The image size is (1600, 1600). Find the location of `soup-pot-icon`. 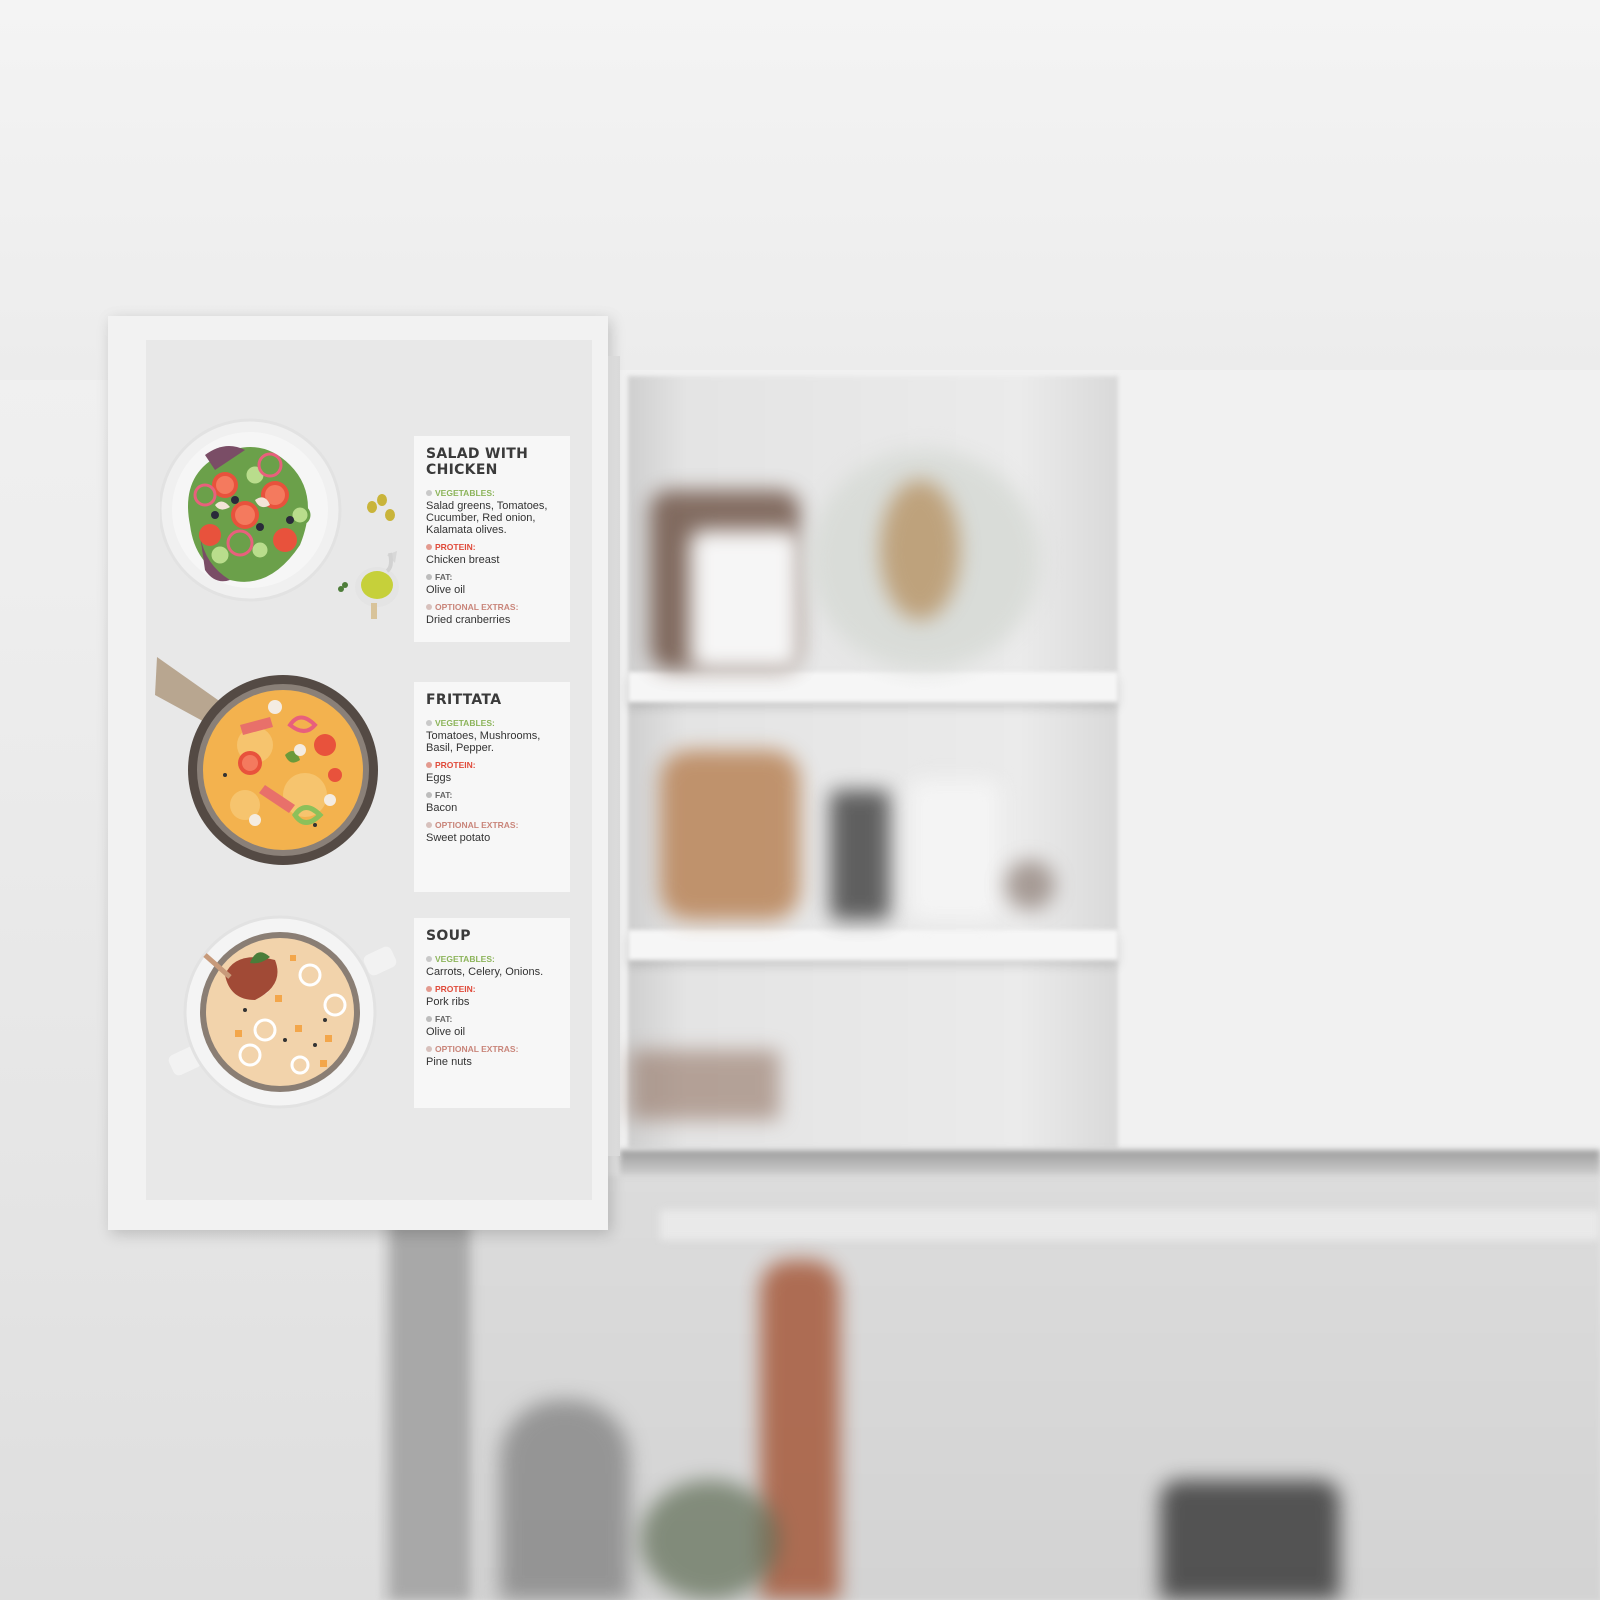

soup-pot-icon is located at coordinates (282, 1012).